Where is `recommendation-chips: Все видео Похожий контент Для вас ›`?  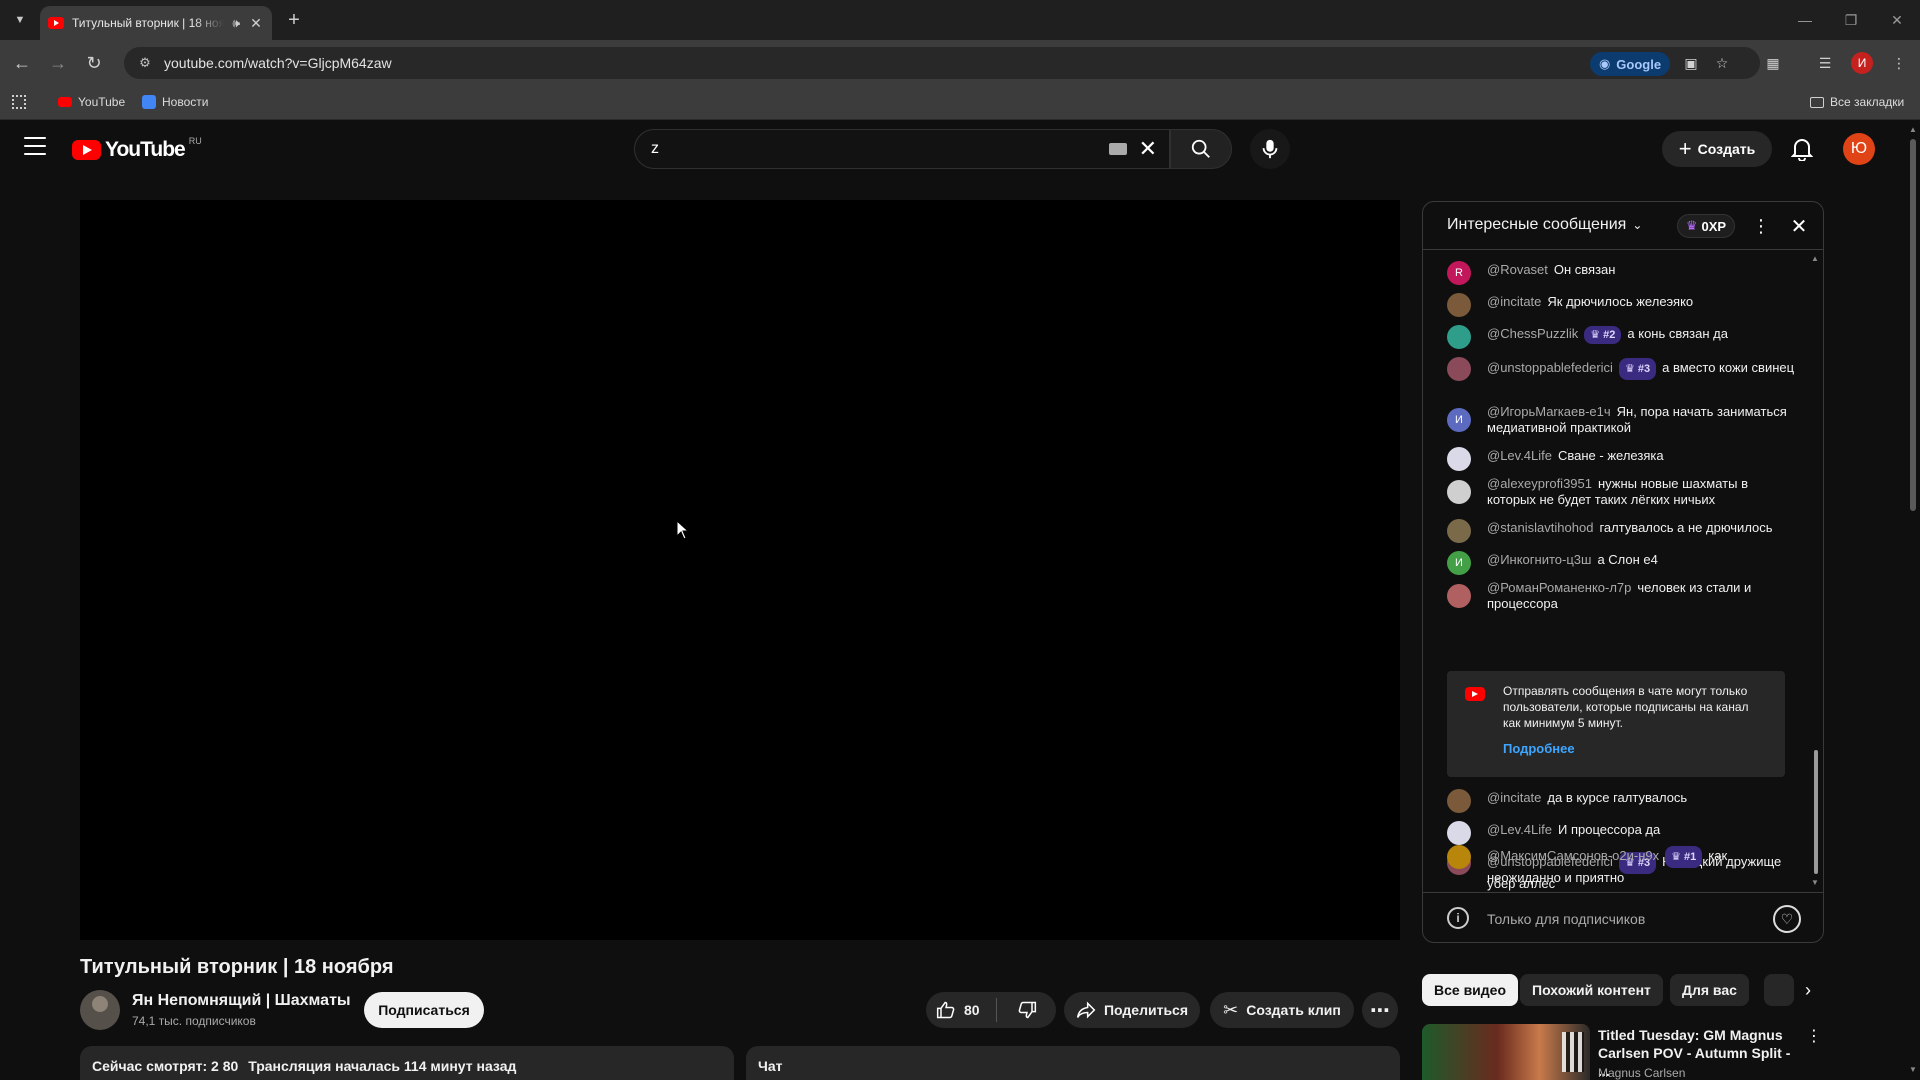 recommendation-chips: Все видео Похожий контент Для вас › is located at coordinates (1622, 990).